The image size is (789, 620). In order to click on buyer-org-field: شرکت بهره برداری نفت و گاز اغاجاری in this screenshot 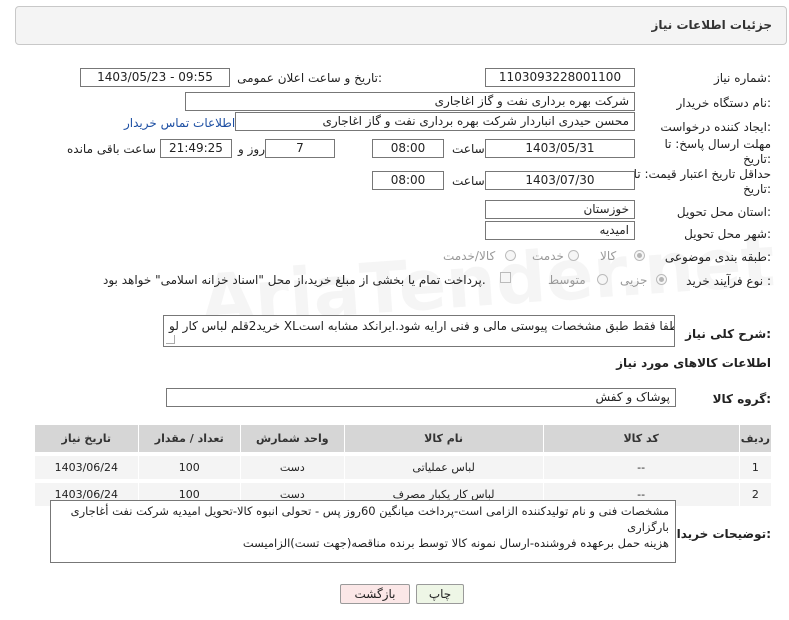, I will do `click(410, 101)`.